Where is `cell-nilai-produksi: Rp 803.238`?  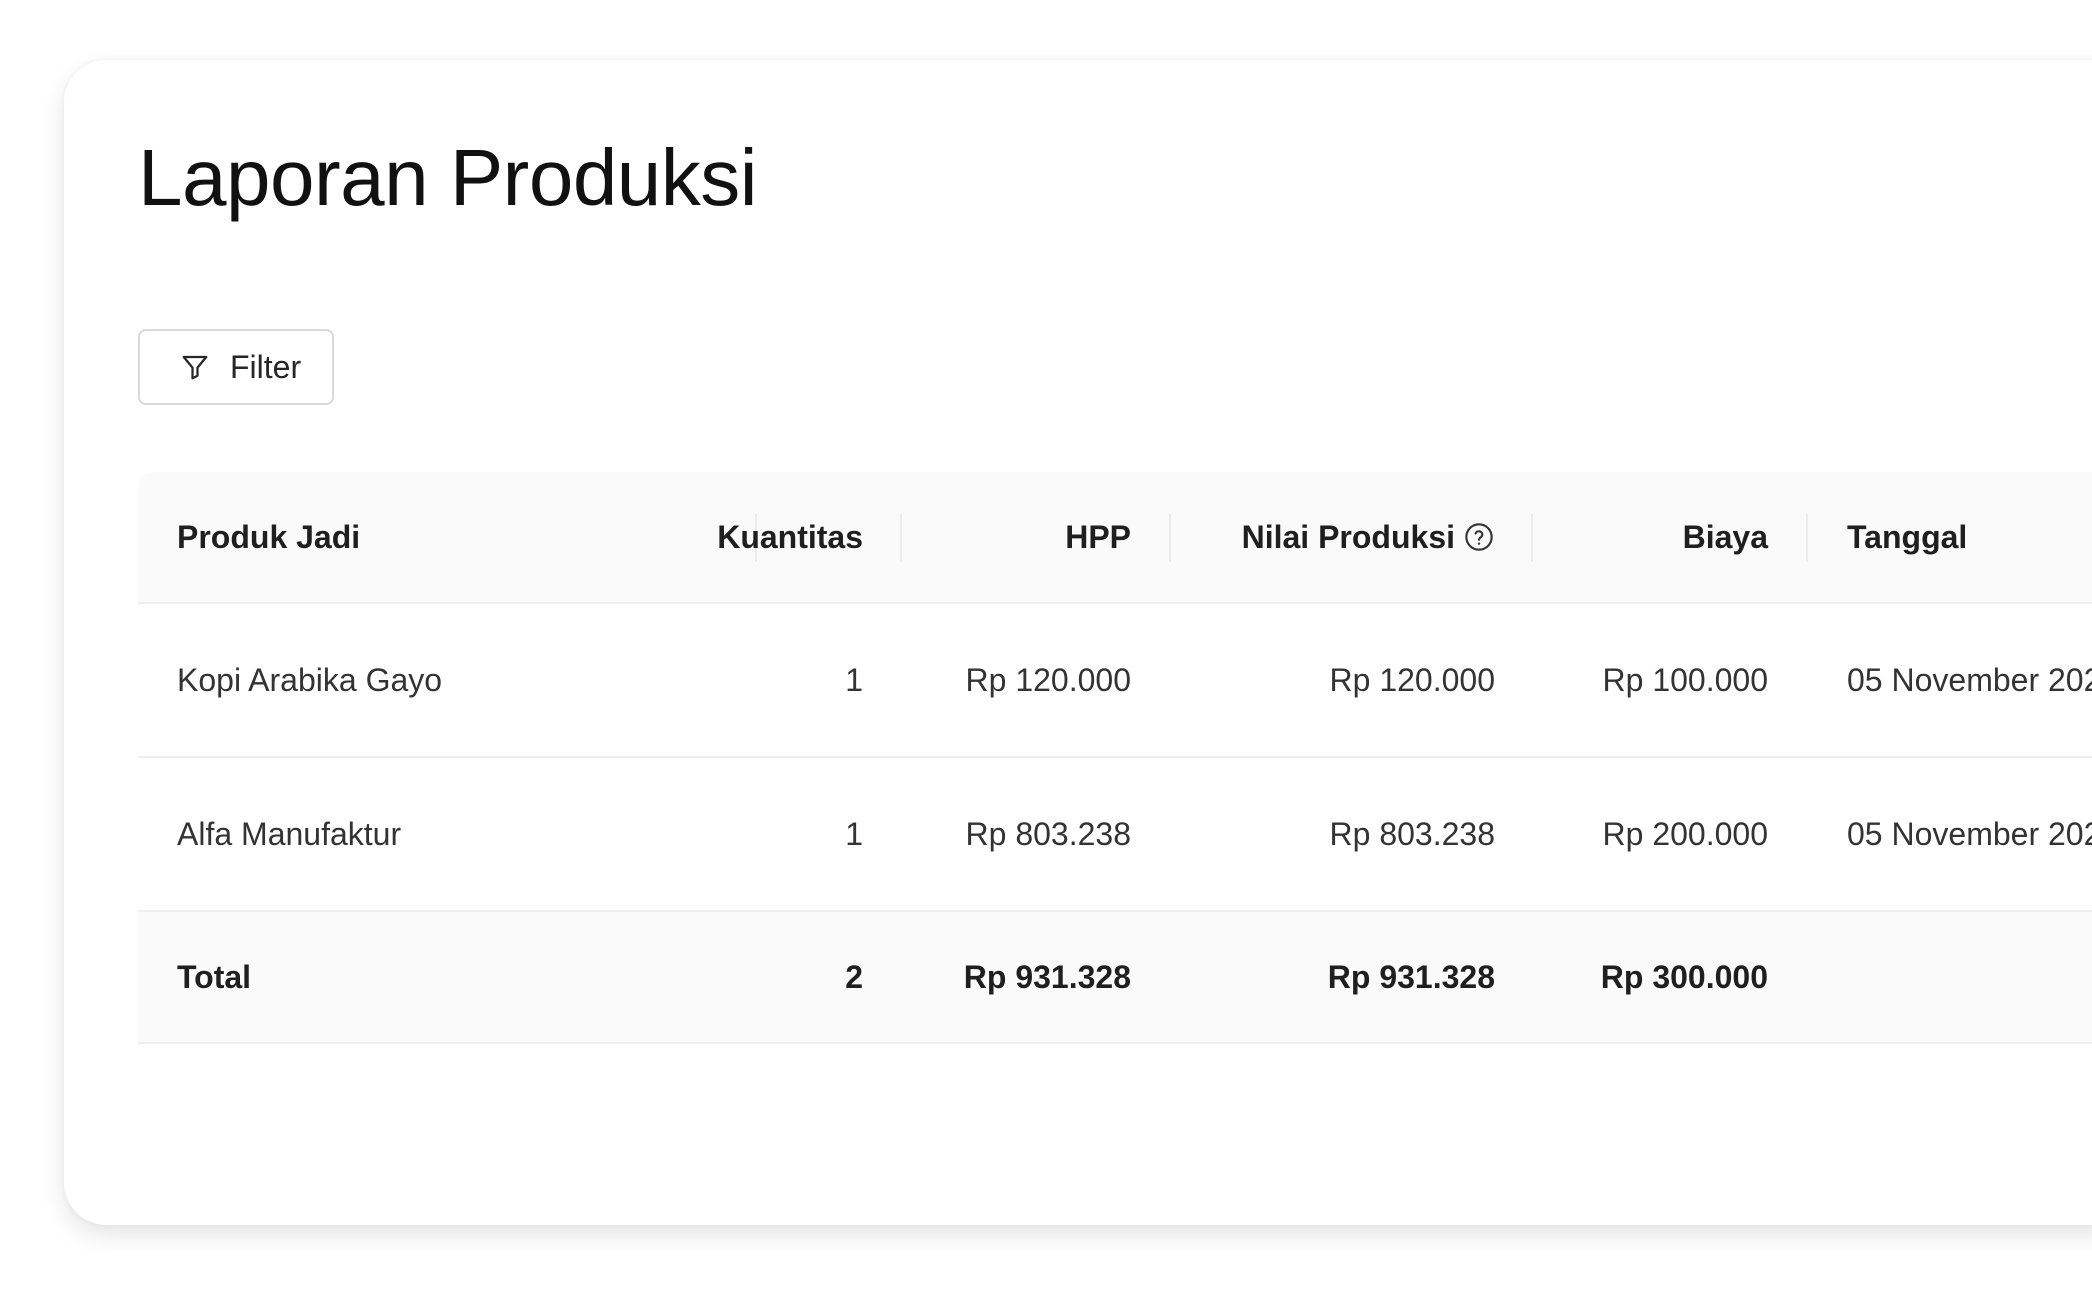 cell-nilai-produksi: Rp 803.238 is located at coordinates (1412, 833).